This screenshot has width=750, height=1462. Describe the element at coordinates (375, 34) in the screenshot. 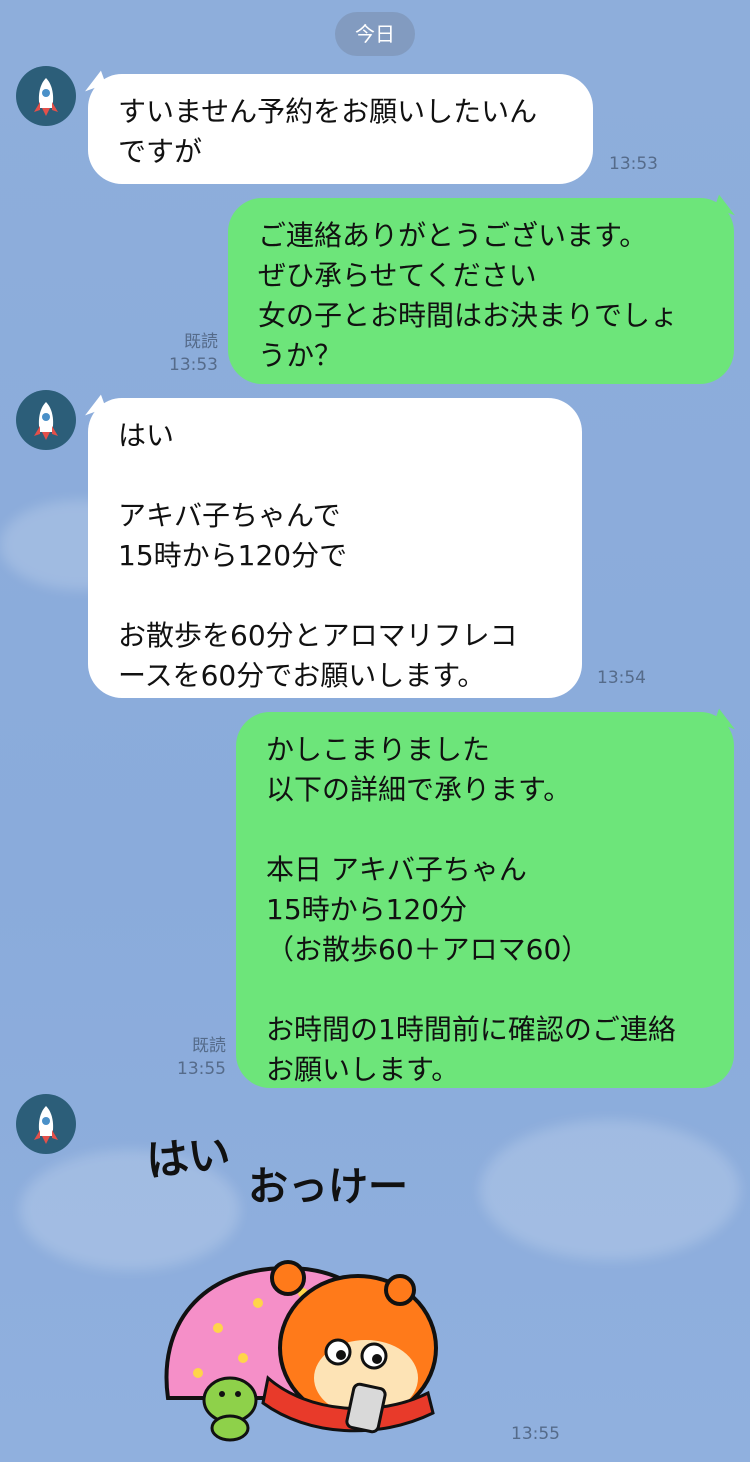

I see `date-divider: 今日` at that location.